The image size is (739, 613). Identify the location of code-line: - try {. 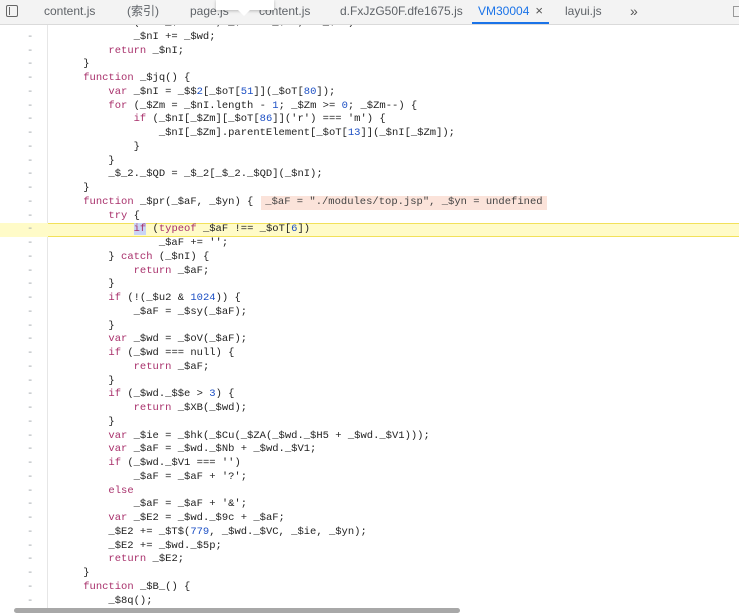
(369, 217).